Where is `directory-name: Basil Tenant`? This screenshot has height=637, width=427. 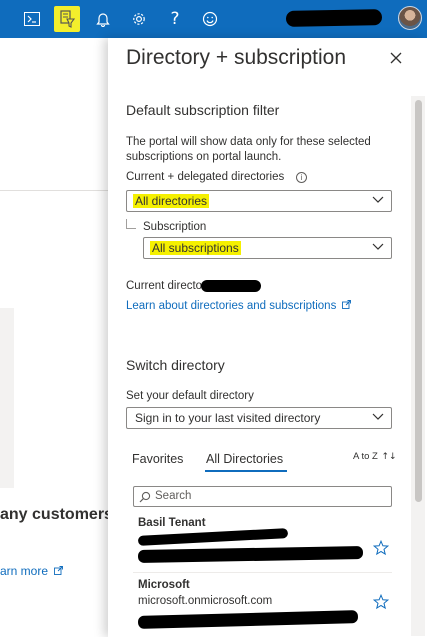 directory-name: Basil Tenant is located at coordinates (172, 523).